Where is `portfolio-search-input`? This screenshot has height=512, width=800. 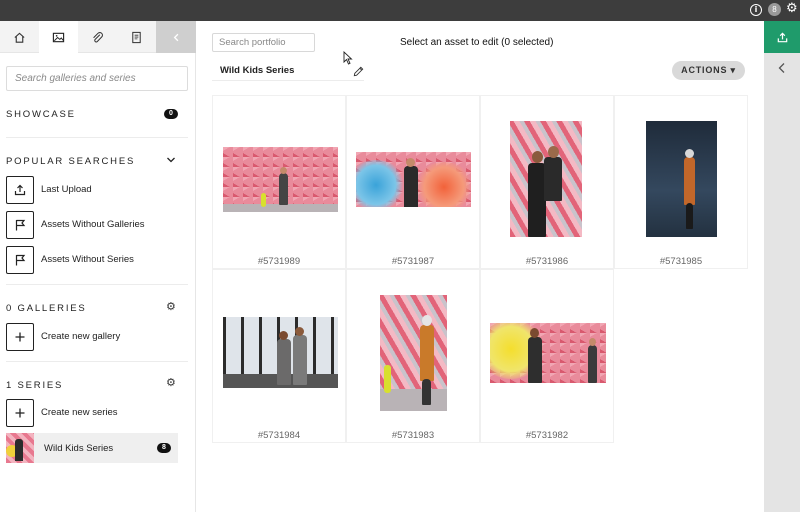 portfolio-search-input is located at coordinates (263, 42).